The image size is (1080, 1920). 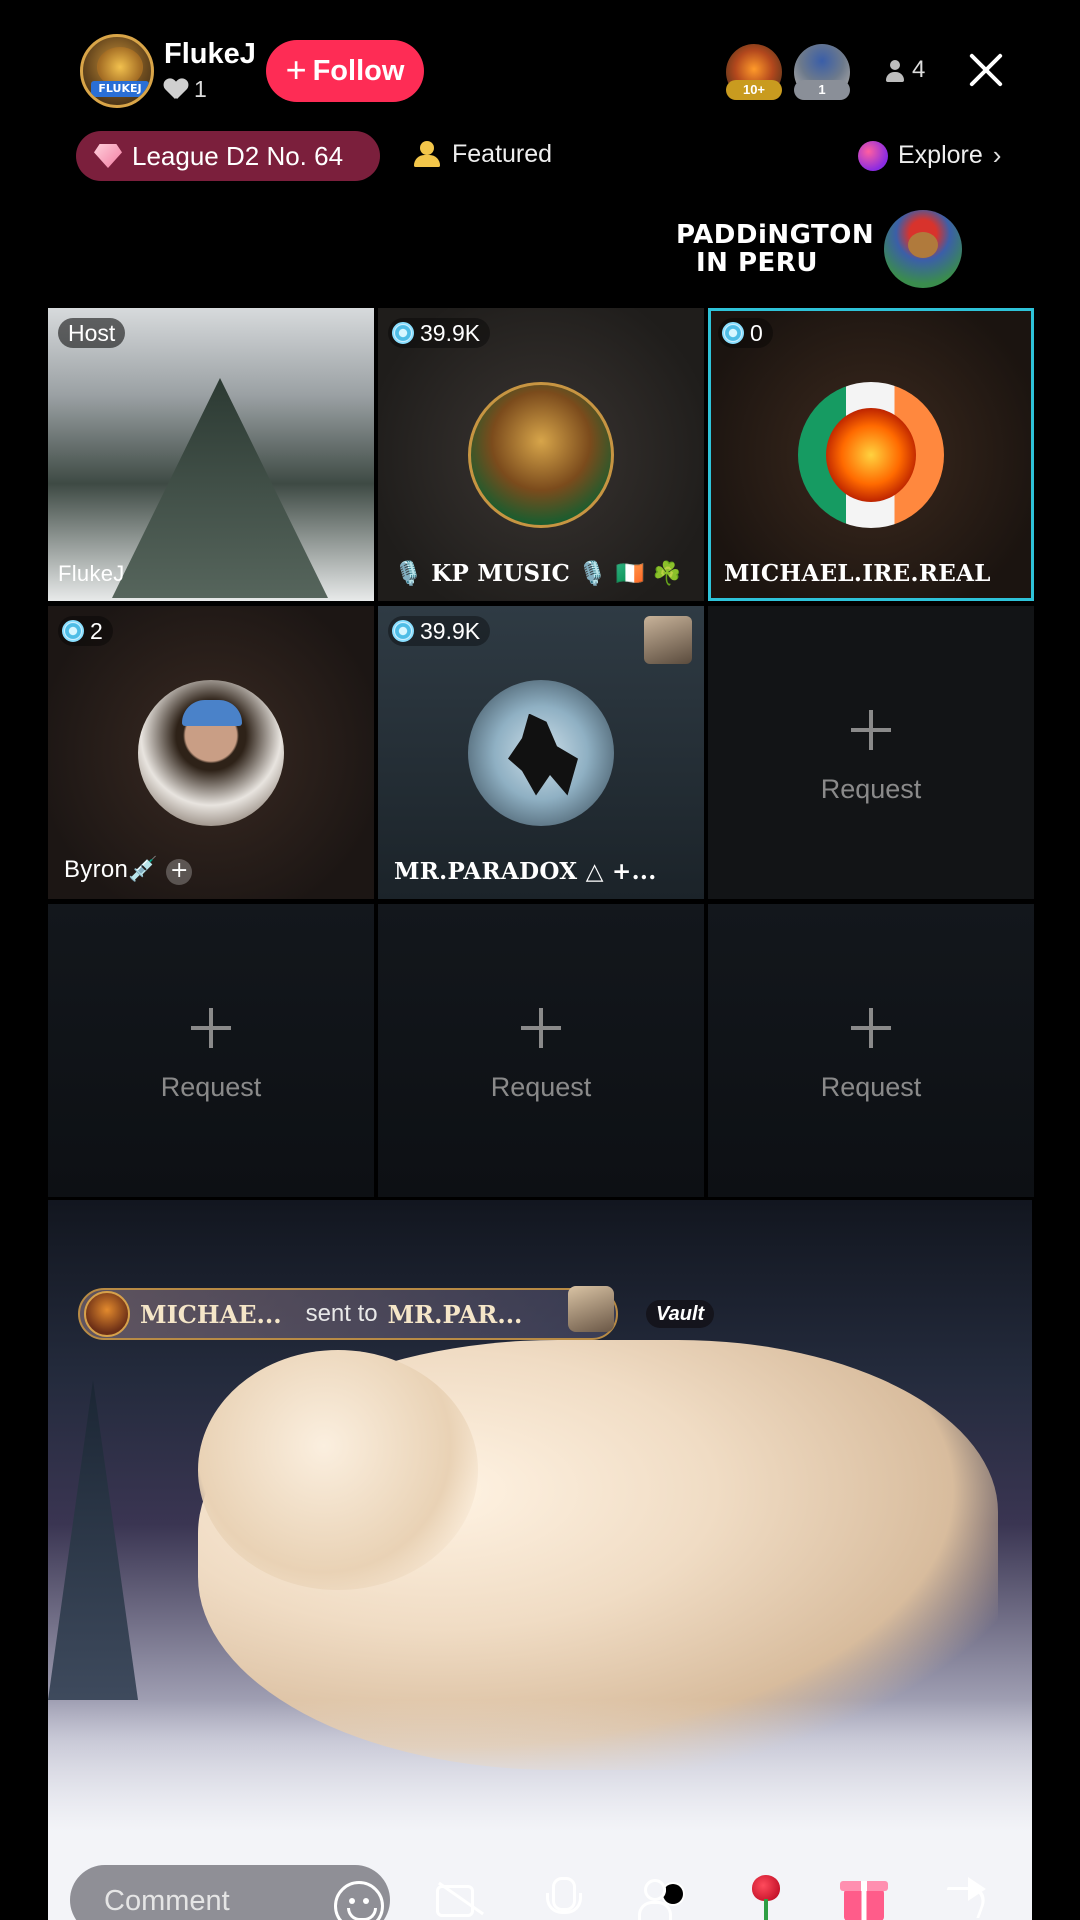 What do you see at coordinates (766, 1897) in the screenshot?
I see `rose-gift-icon` at bounding box center [766, 1897].